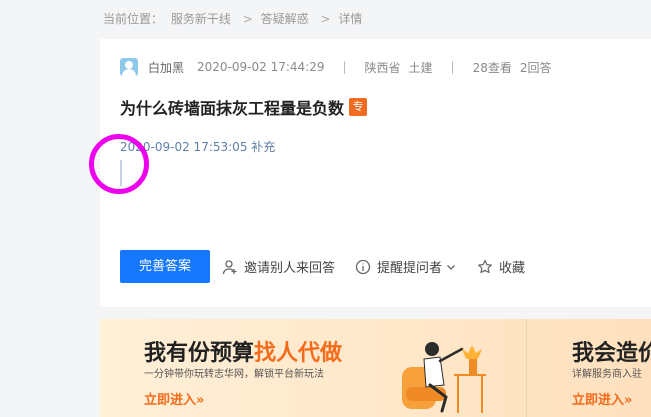  Describe the element at coordinates (133, 19) in the screenshot. I see `breadcrumb-label: 当前位置：` at that location.